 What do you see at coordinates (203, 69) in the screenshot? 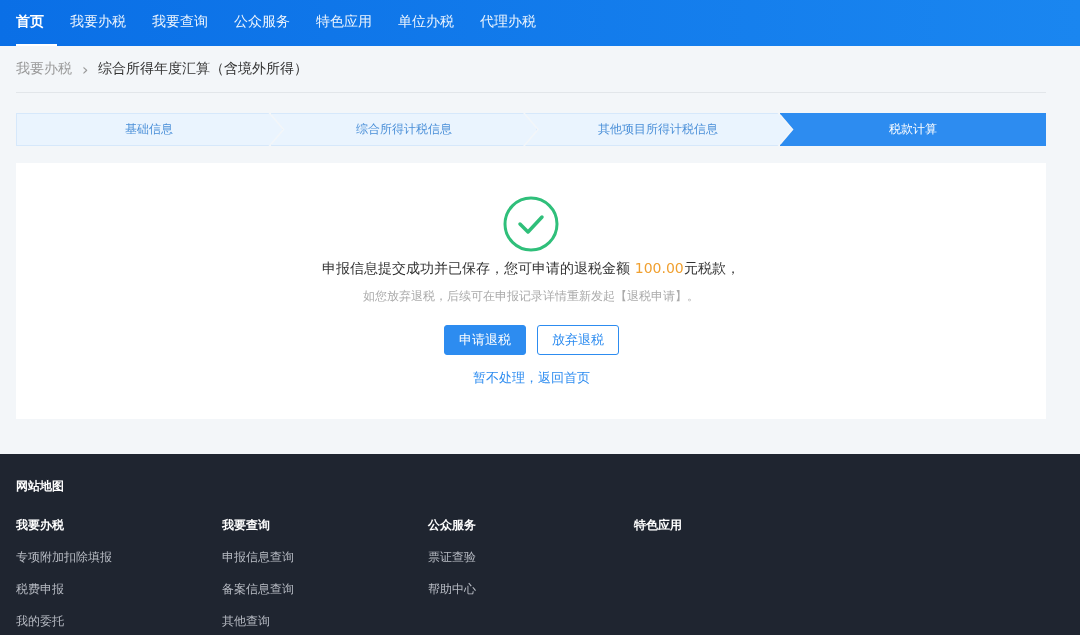
I see `breadcrumb-current: 综合所得年度汇算（含境外所得）` at bounding box center [203, 69].